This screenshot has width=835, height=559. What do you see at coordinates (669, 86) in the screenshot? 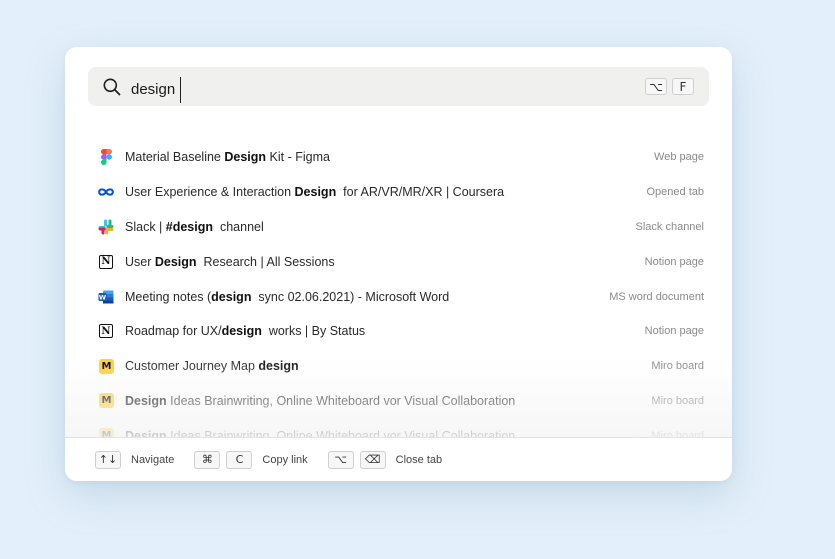
I see `search-shortcut: ⌥ F` at bounding box center [669, 86].